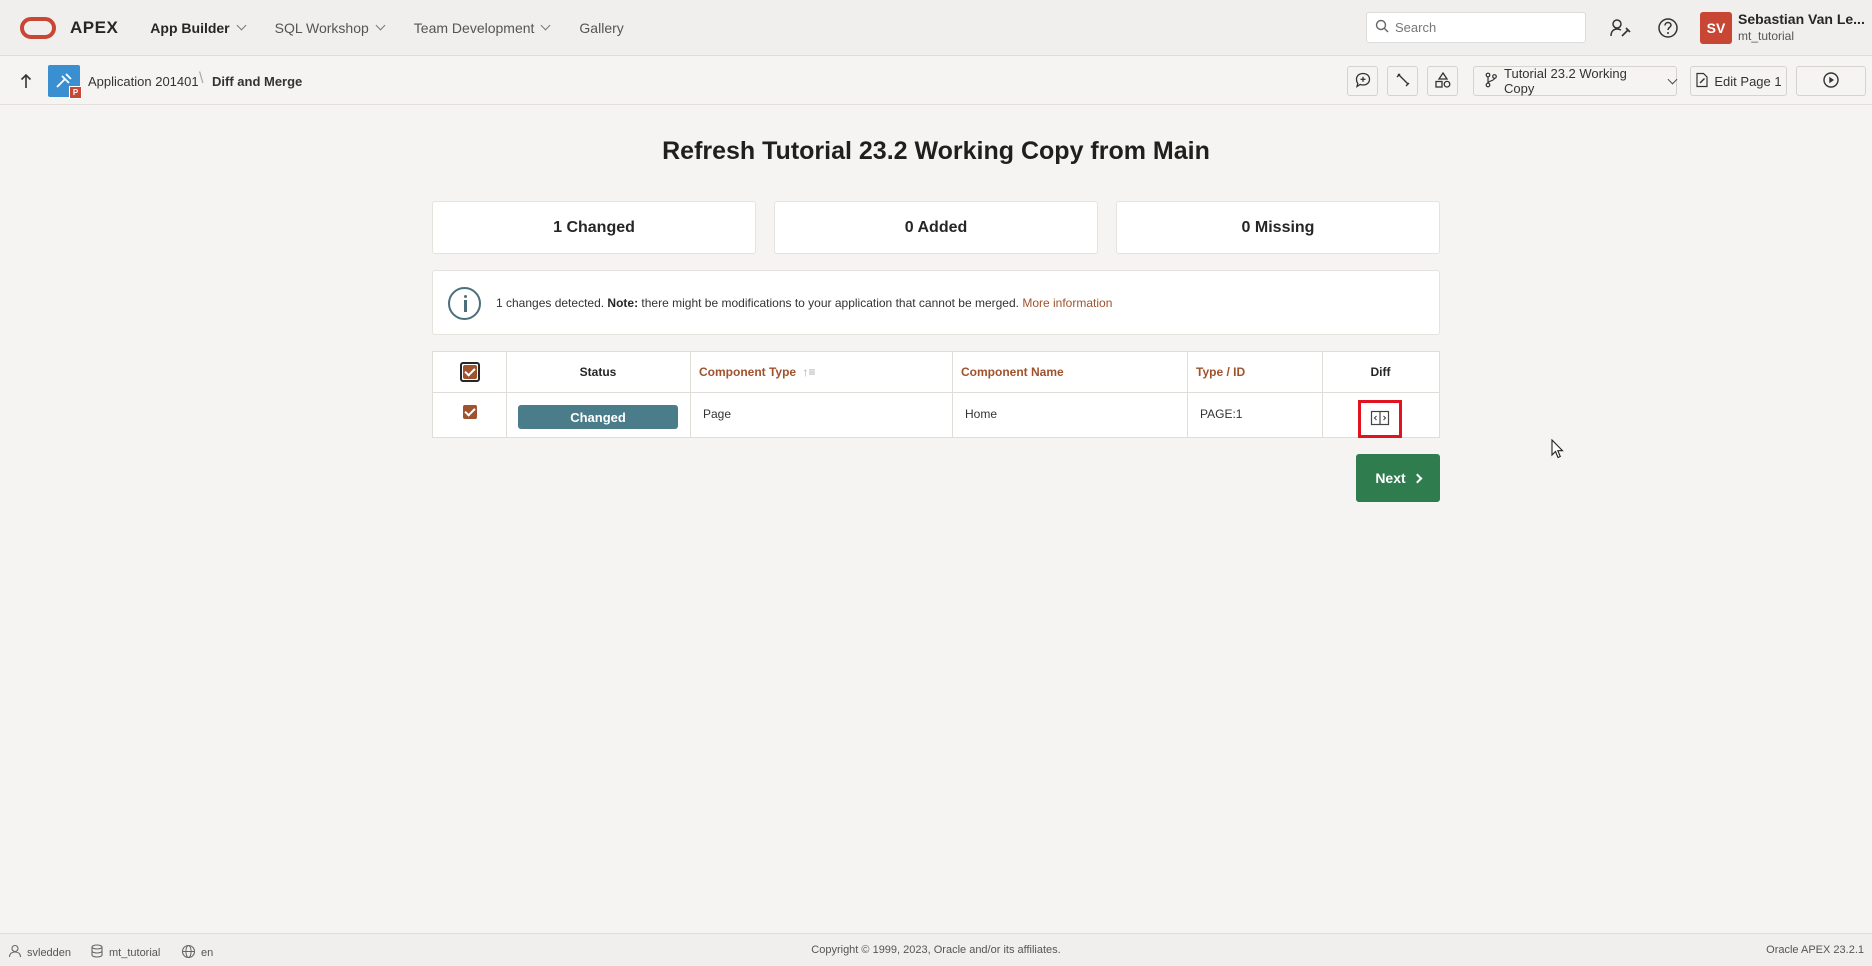  I want to click on header-component-type: Component Type ↑≡, so click(757, 372).